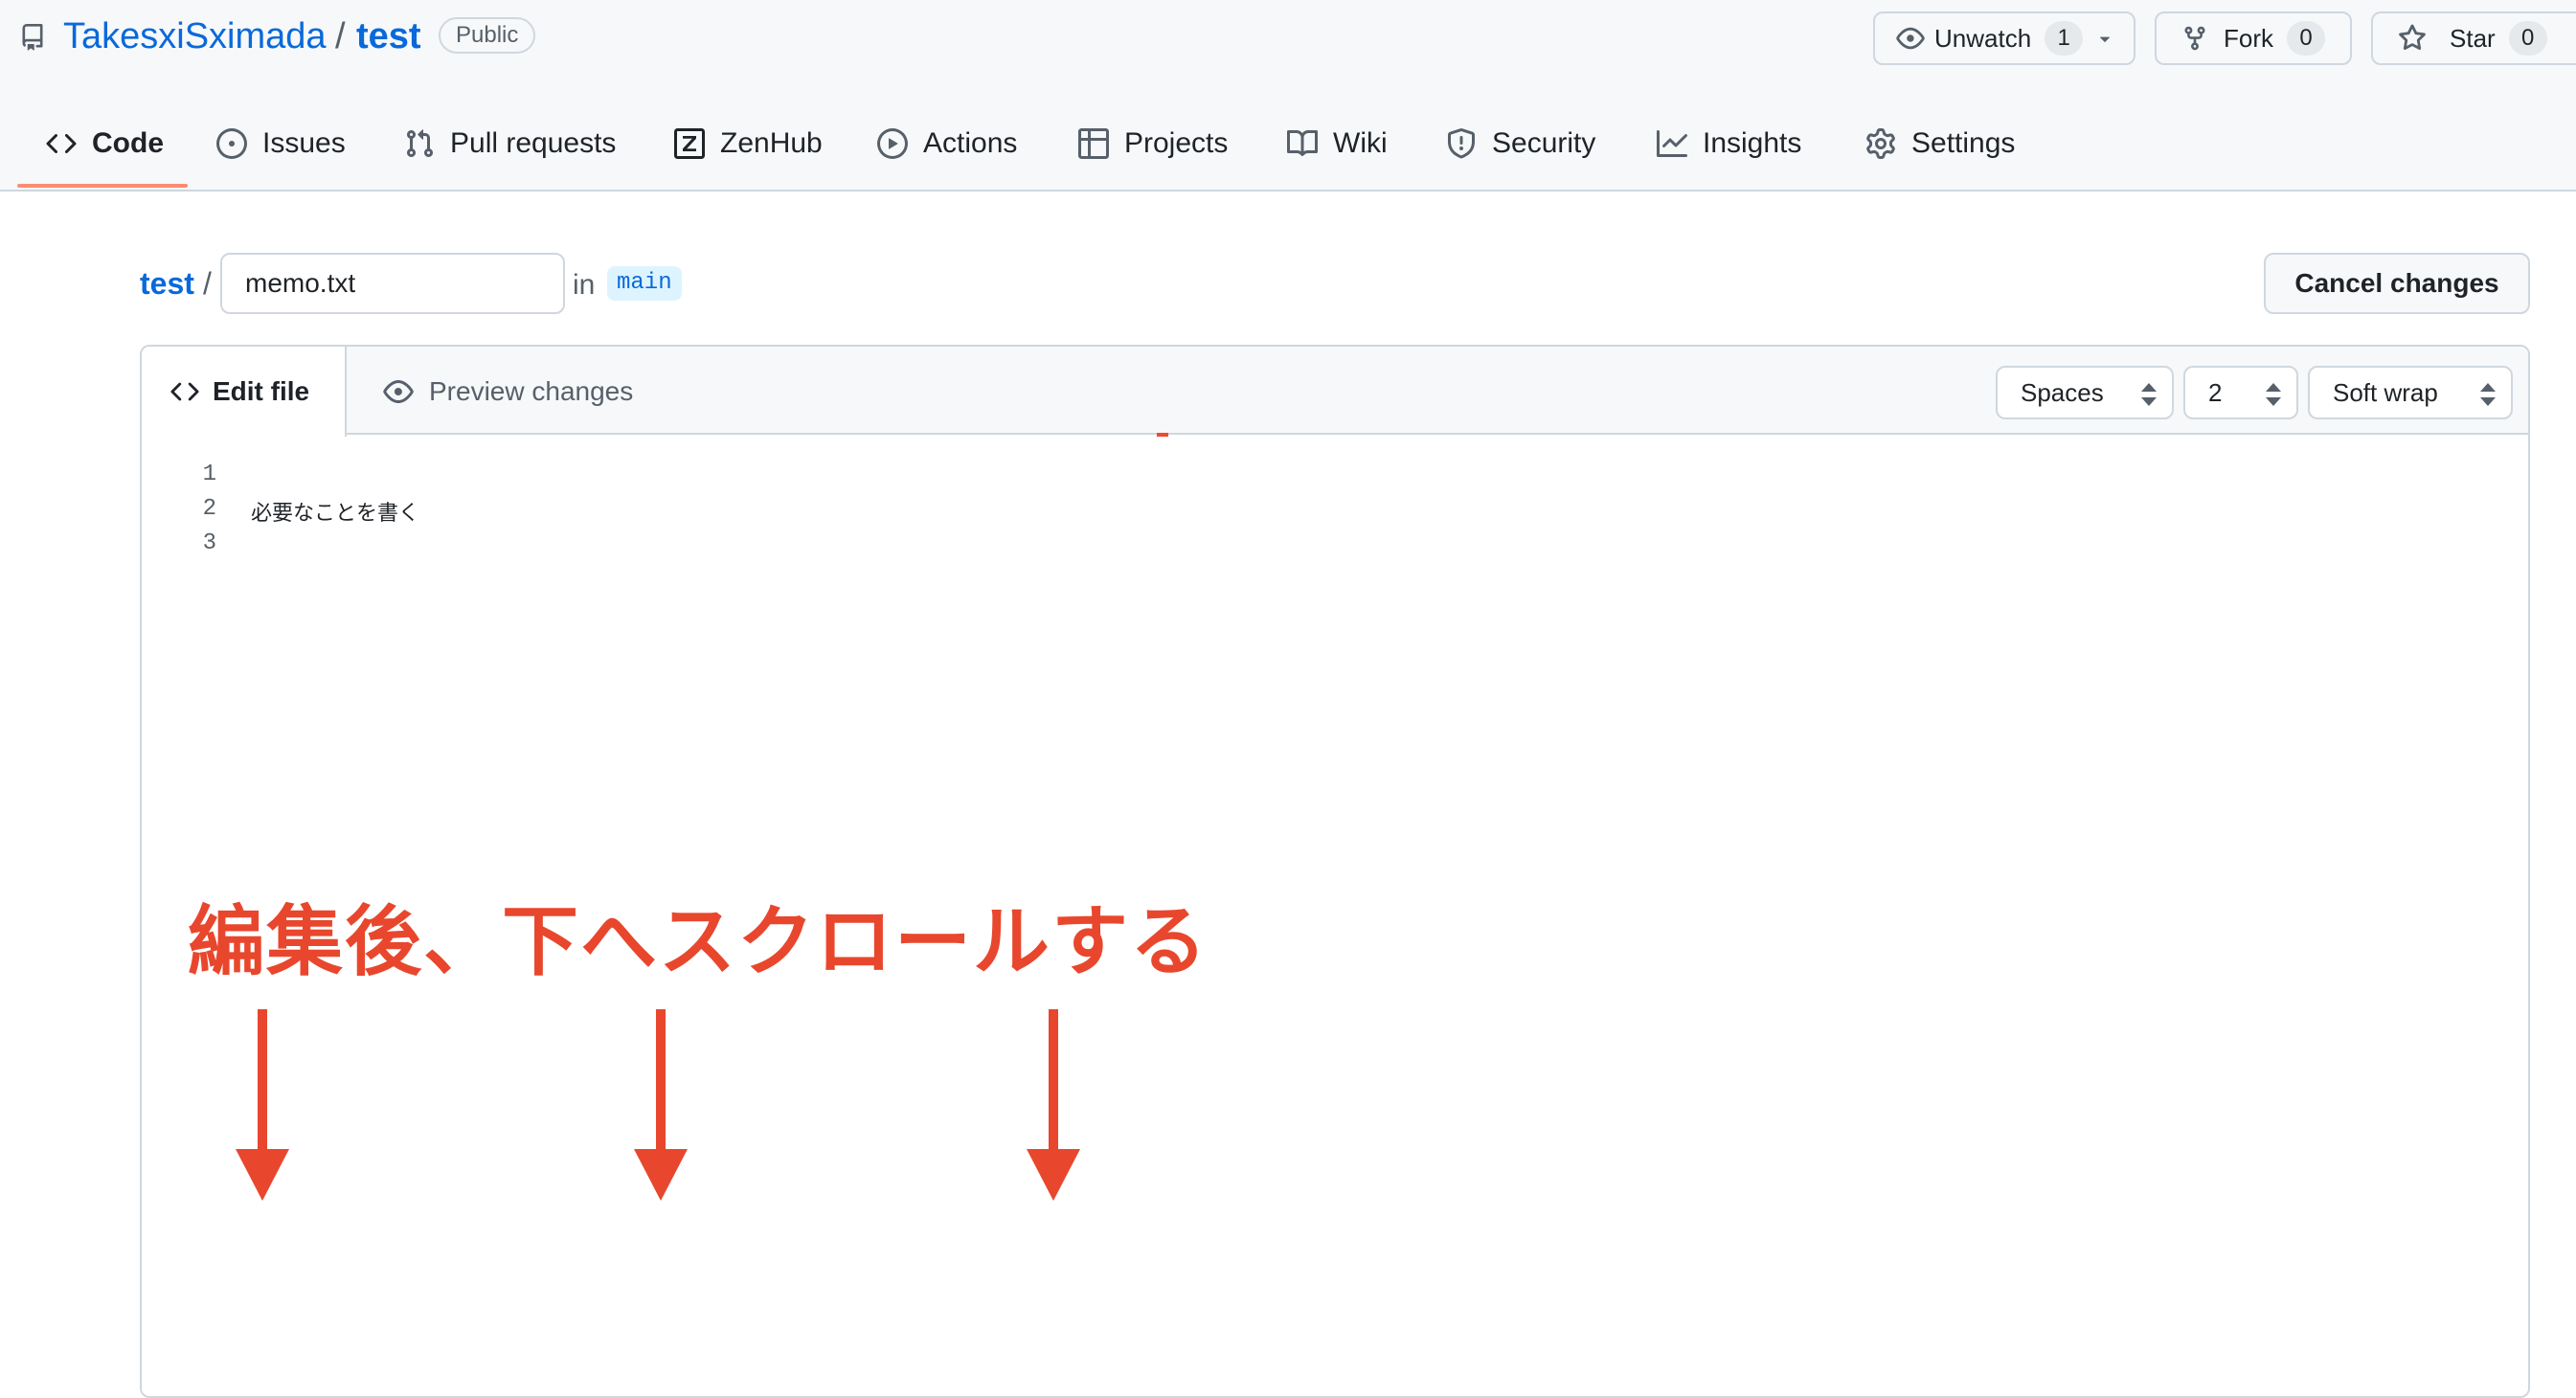  Describe the element at coordinates (531, 391) in the screenshot. I see `preview-changes-label: Preview changes` at that location.